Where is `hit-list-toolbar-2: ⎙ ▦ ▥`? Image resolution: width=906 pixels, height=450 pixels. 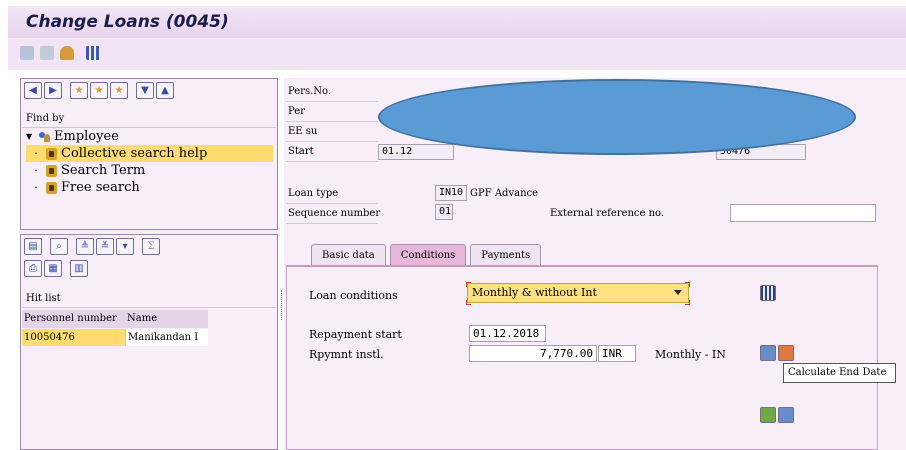
hit-list-toolbar-2: ⎙ ▦ ▥ is located at coordinates (56, 268).